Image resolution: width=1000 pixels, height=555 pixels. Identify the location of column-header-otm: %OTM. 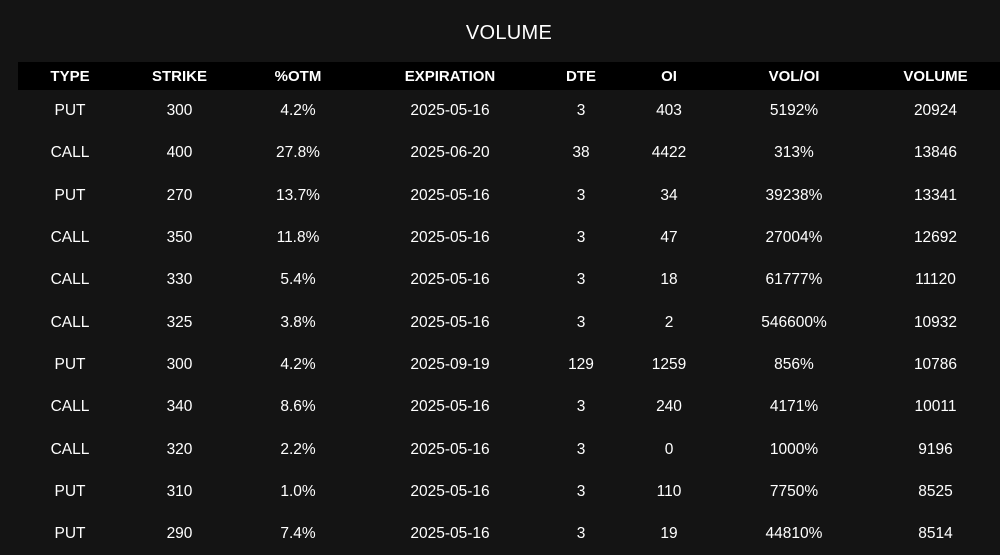
(298, 76).